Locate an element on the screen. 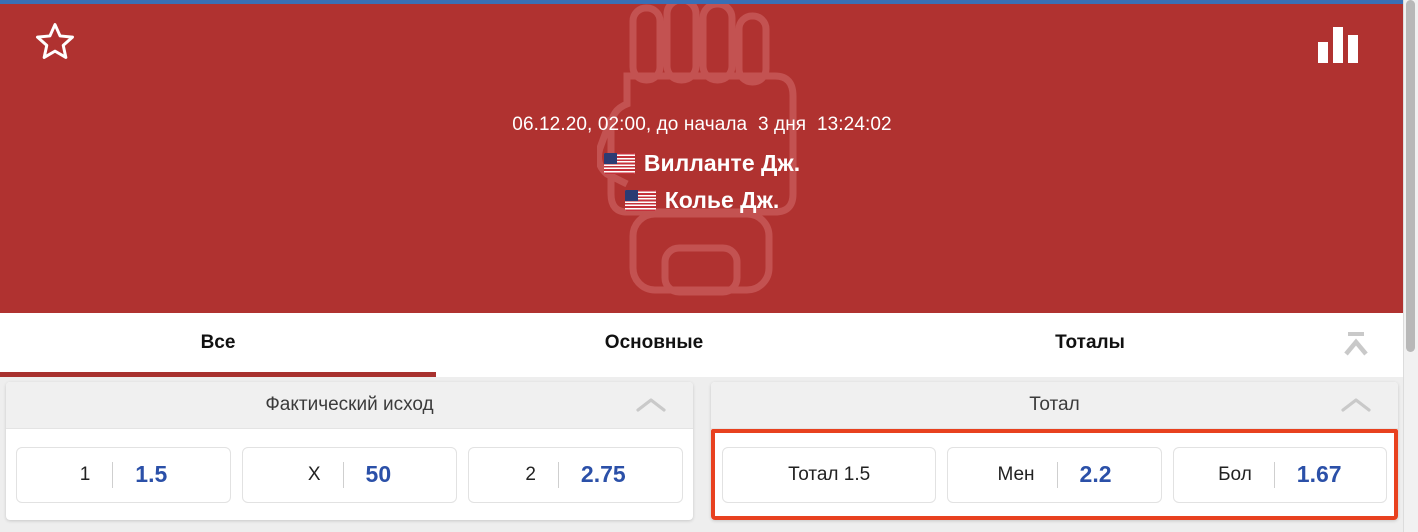 The image size is (1418, 532). outcome-odds: 1.5 is located at coordinates (151, 474).